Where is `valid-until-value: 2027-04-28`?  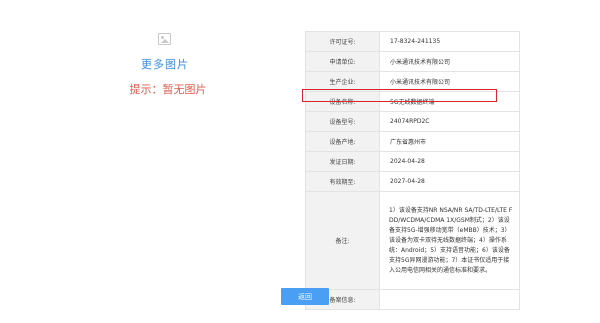
valid-until-value: 2027-04-28 is located at coordinates (449, 181).